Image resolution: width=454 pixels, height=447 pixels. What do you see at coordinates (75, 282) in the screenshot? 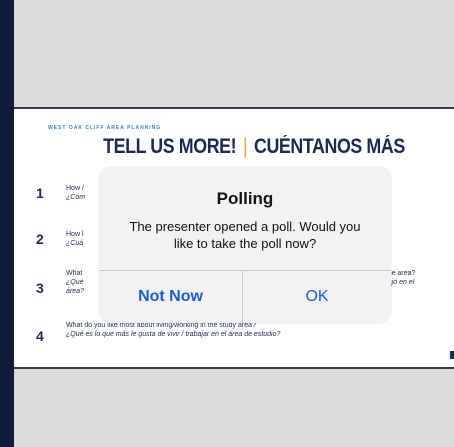
I see `question-text-es: ¿Qué` at bounding box center [75, 282].